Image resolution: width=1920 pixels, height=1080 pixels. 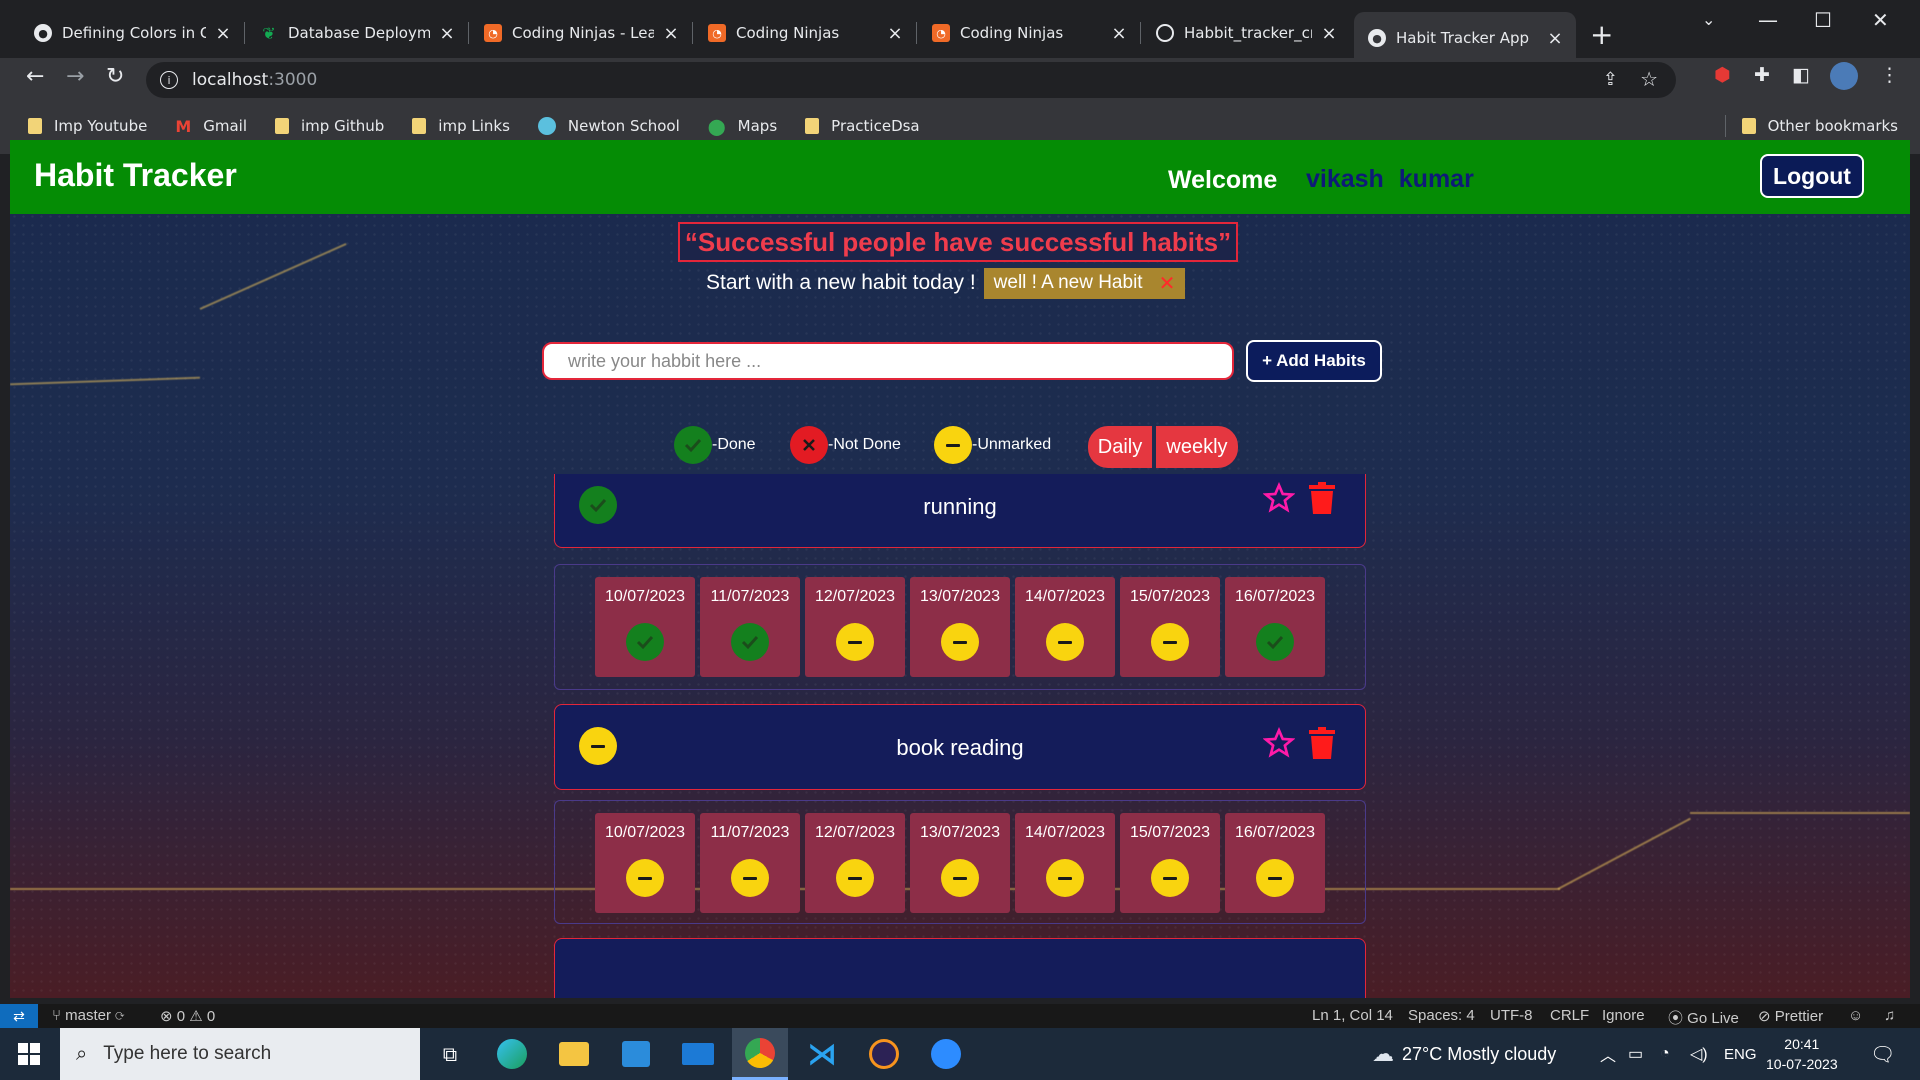 What do you see at coordinates (1762, 75) in the screenshot?
I see `extensions-puzzle-icon: ✚` at bounding box center [1762, 75].